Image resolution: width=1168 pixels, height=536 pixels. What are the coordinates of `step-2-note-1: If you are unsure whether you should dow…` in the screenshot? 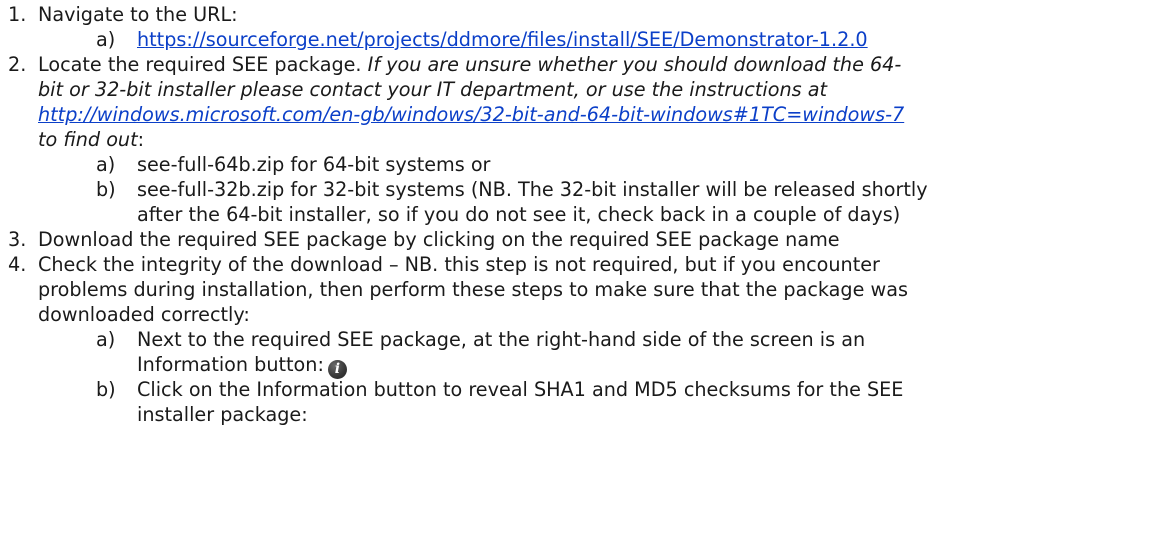 It's located at (634, 64).